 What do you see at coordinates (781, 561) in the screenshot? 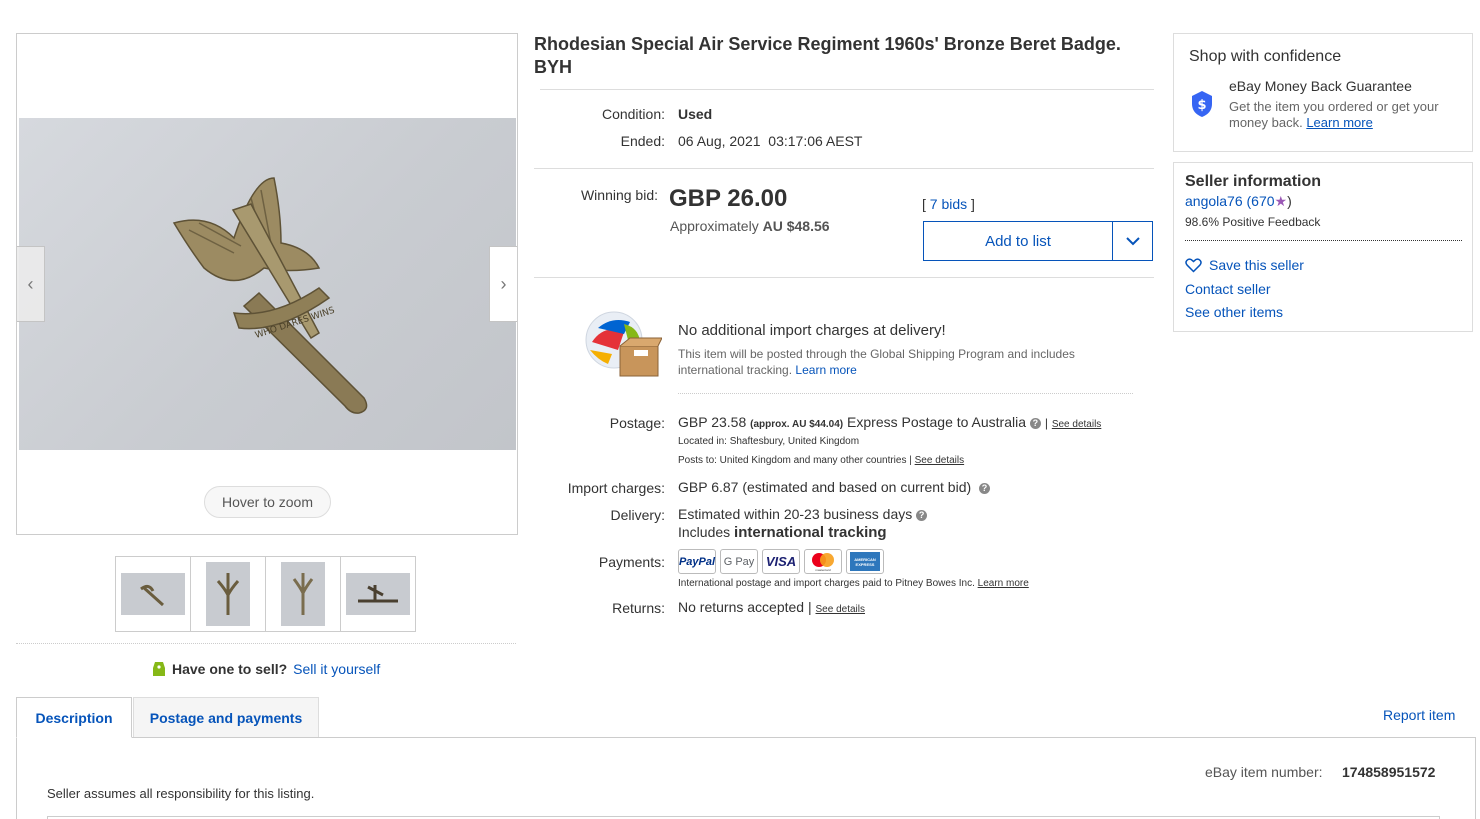
I see `visa-logo: VISA` at bounding box center [781, 561].